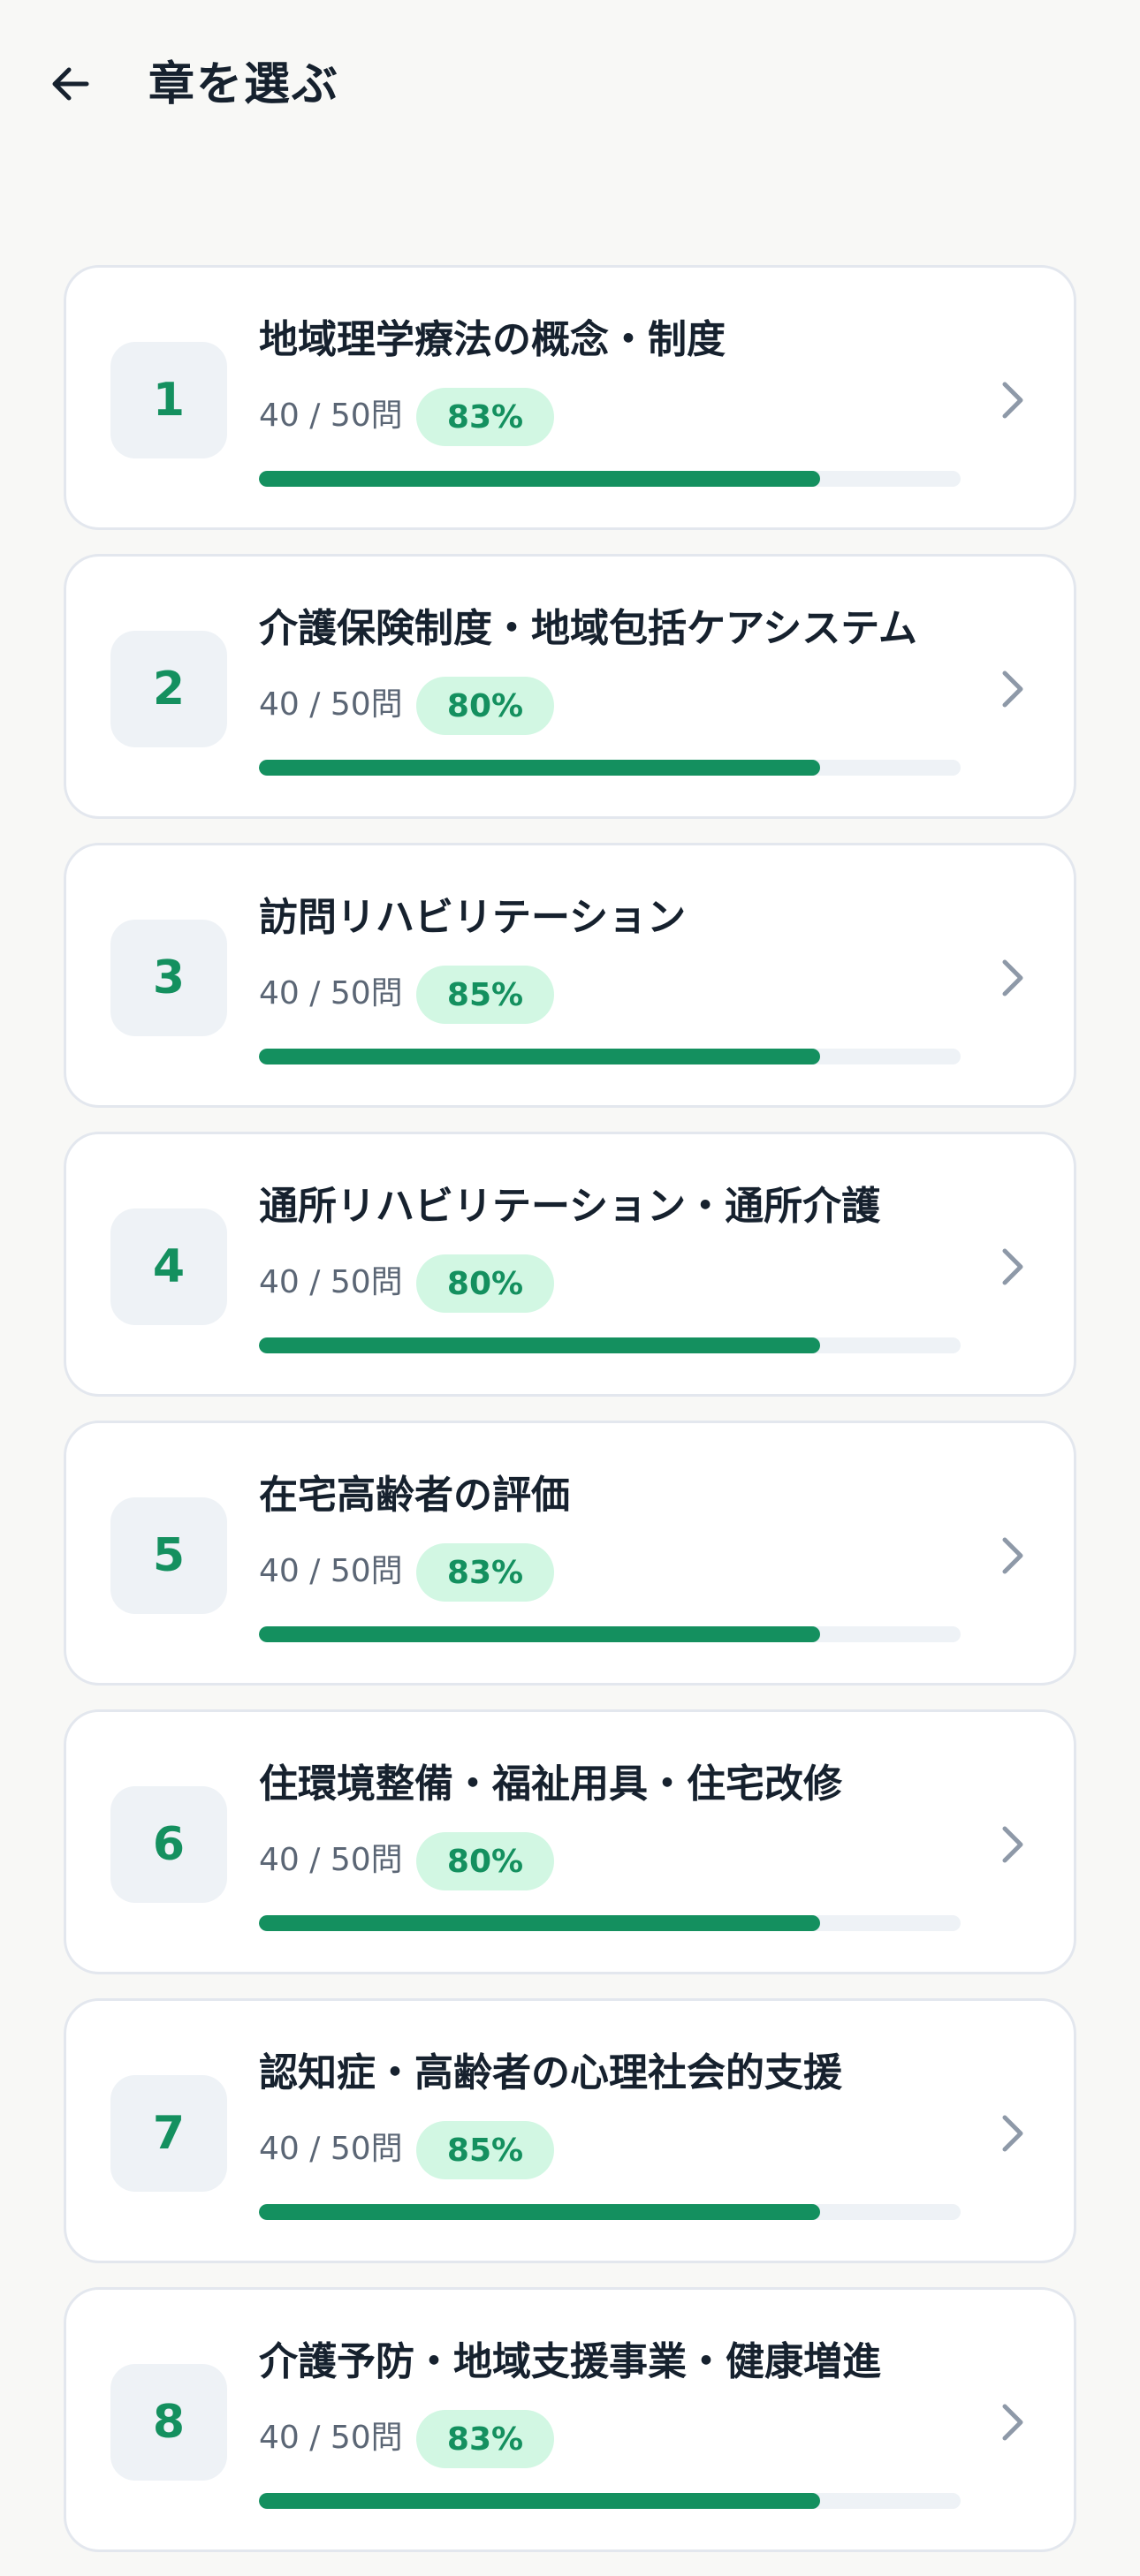  Describe the element at coordinates (414, 1496) in the screenshot. I see `chapter-title: 在宅高齢者の評価` at that location.